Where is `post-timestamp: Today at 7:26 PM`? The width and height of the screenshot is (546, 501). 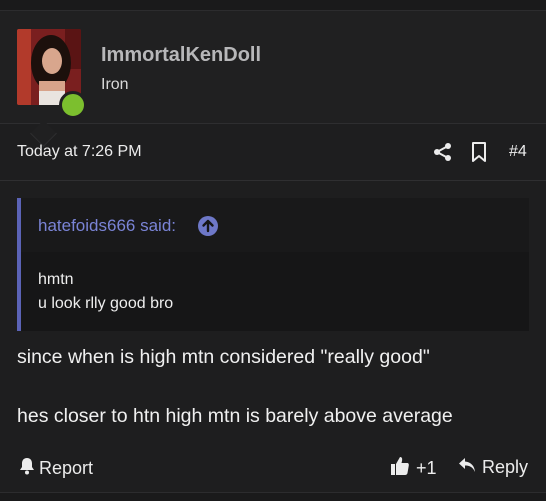 post-timestamp: Today at 7:26 PM is located at coordinates (79, 152).